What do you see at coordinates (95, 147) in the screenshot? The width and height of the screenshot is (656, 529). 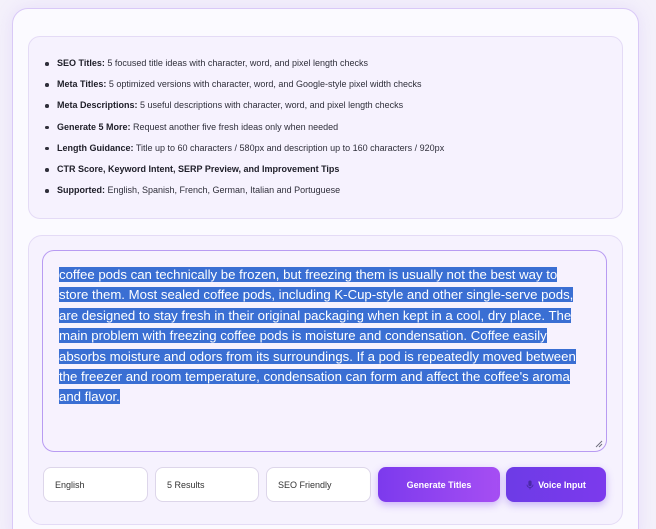 I see `feature-label: Length Guidance:` at bounding box center [95, 147].